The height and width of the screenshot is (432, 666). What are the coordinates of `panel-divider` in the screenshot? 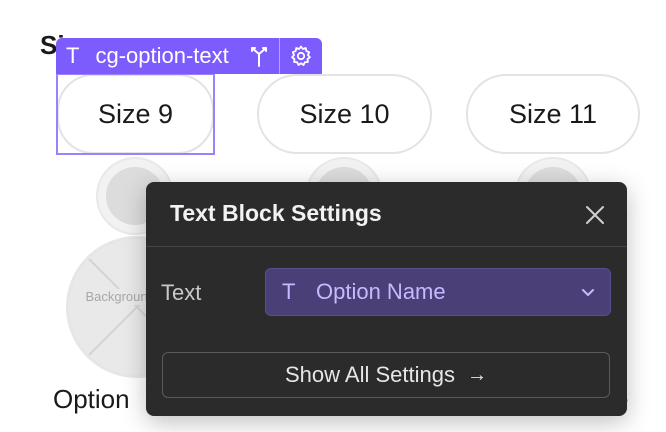 It's located at (386, 246).